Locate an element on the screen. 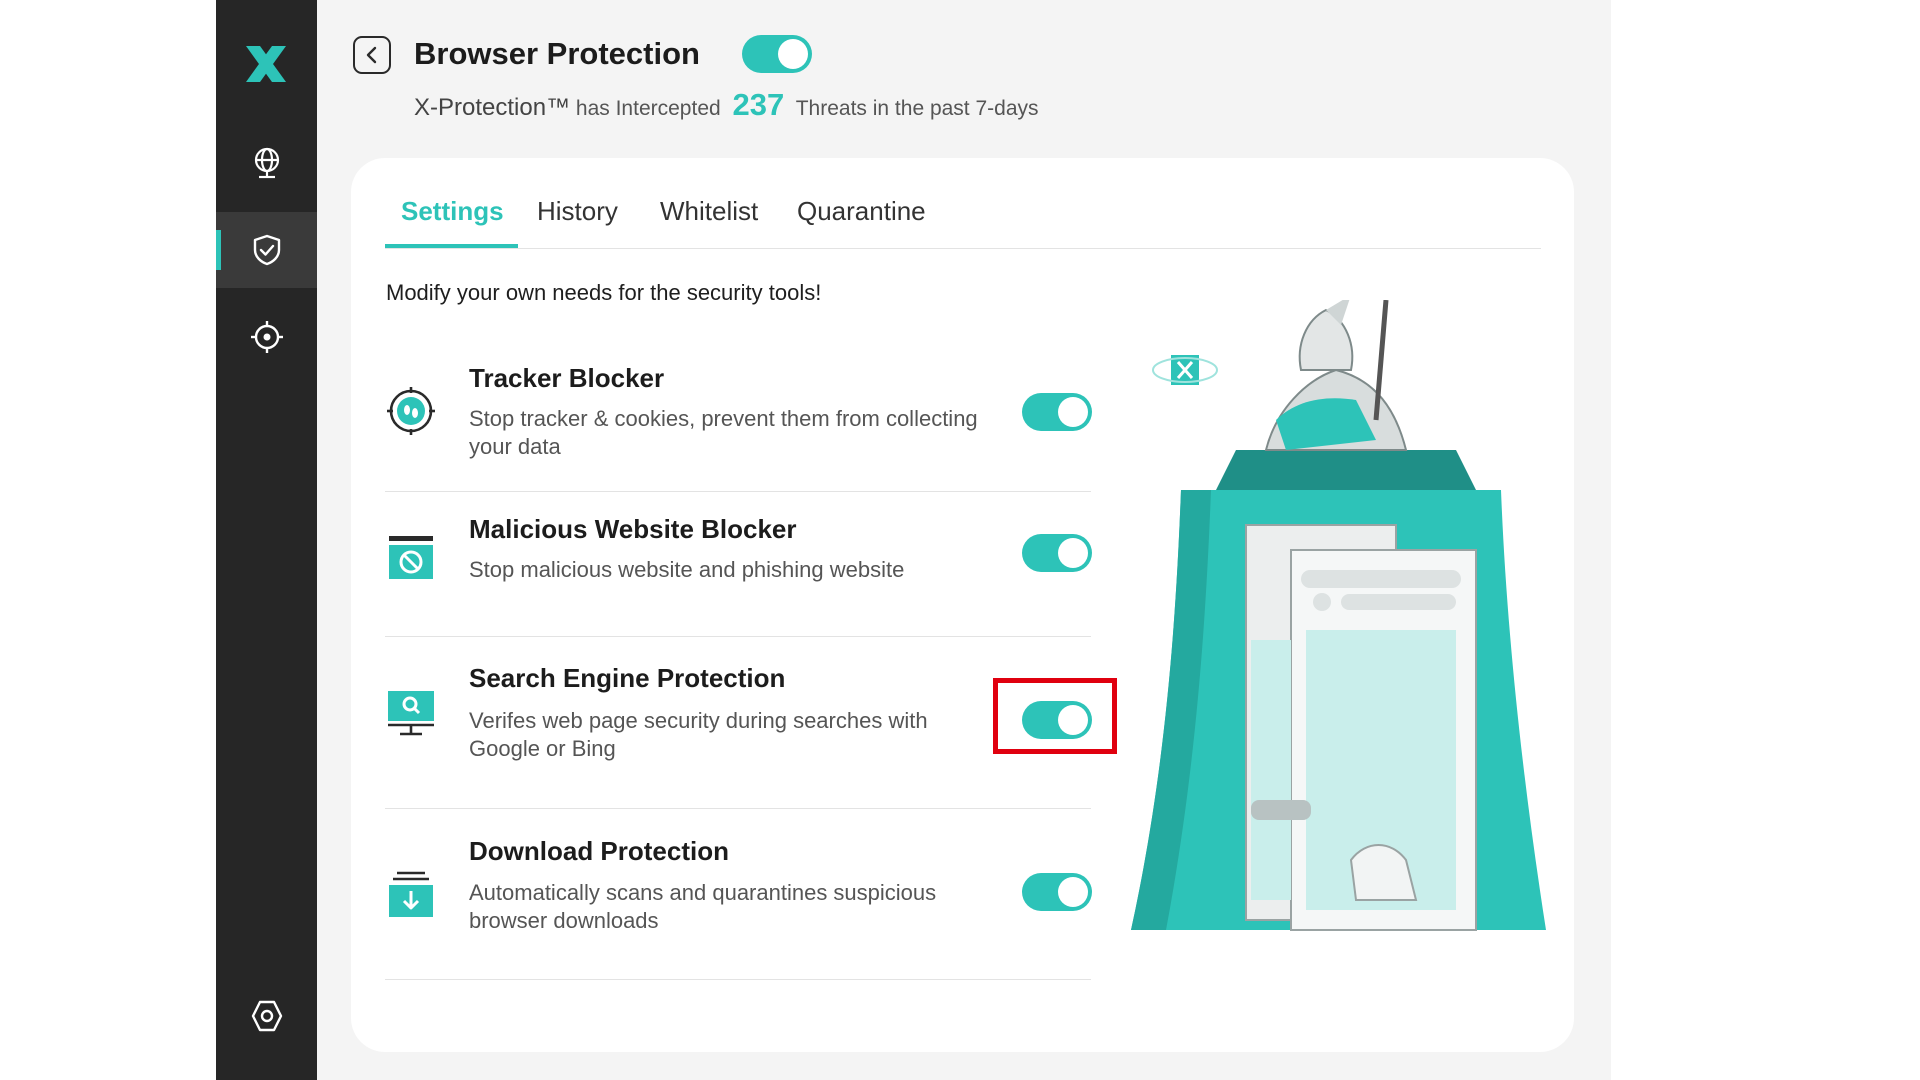 This screenshot has width=1920, height=1080. highlight-box is located at coordinates (1055, 716).